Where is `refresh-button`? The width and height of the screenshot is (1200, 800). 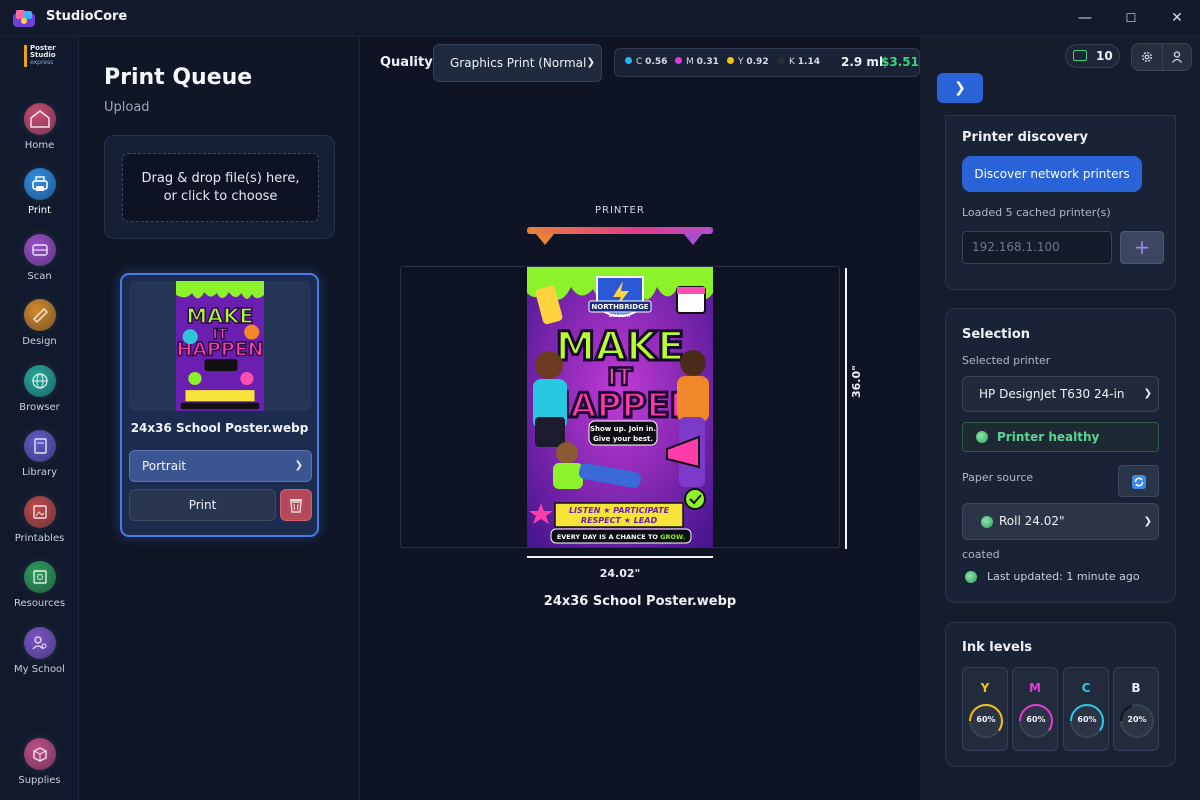 refresh-button is located at coordinates (1138, 481).